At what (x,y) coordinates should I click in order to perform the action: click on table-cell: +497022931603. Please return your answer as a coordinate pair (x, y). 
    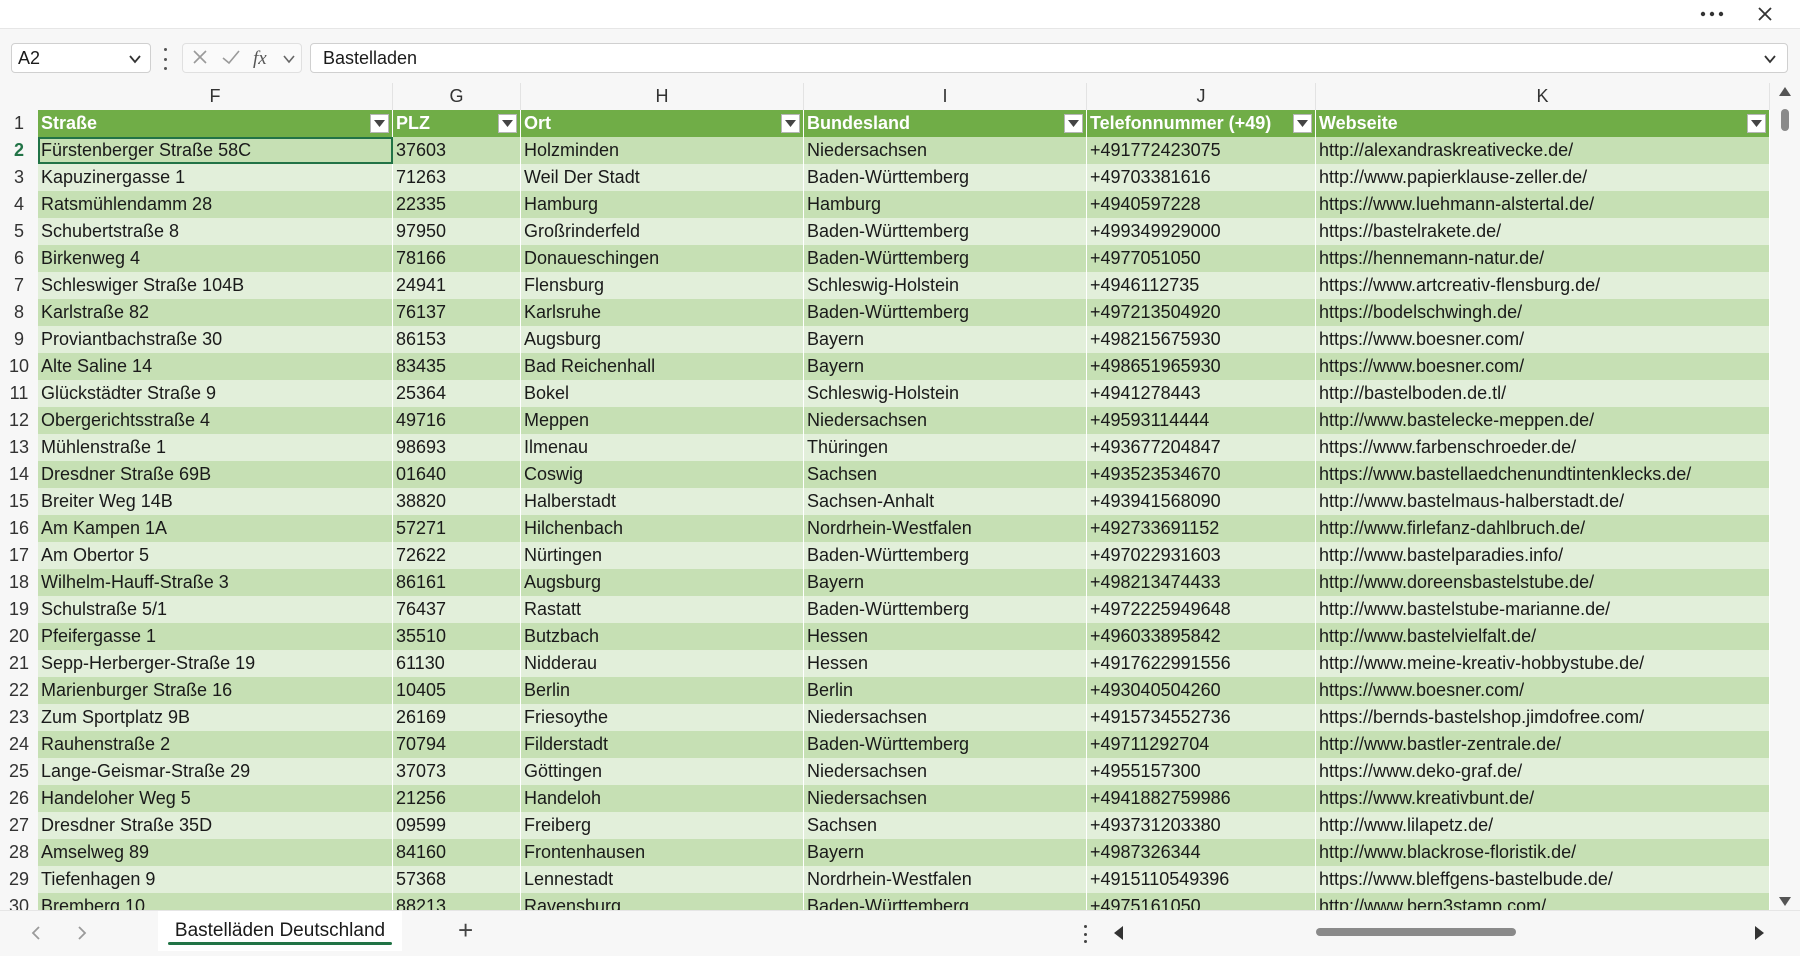
    Looking at the image, I should click on (1201, 555).